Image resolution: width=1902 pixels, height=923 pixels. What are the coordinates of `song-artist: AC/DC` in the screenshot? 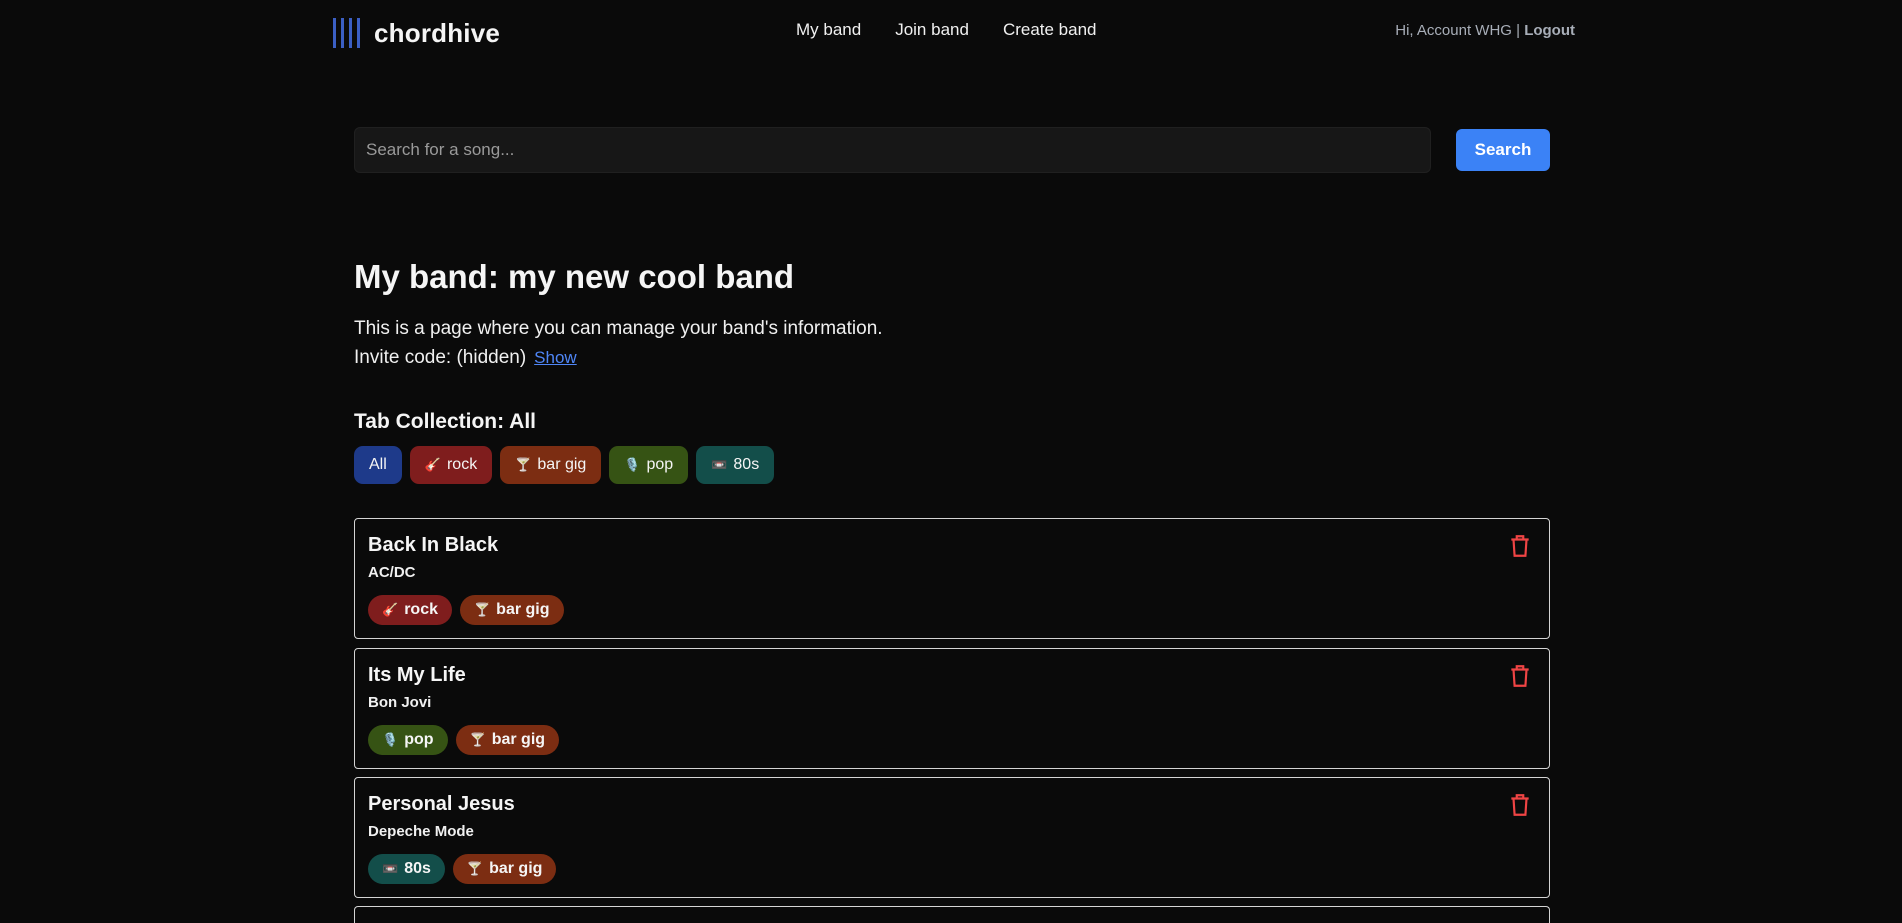 It's located at (392, 572).